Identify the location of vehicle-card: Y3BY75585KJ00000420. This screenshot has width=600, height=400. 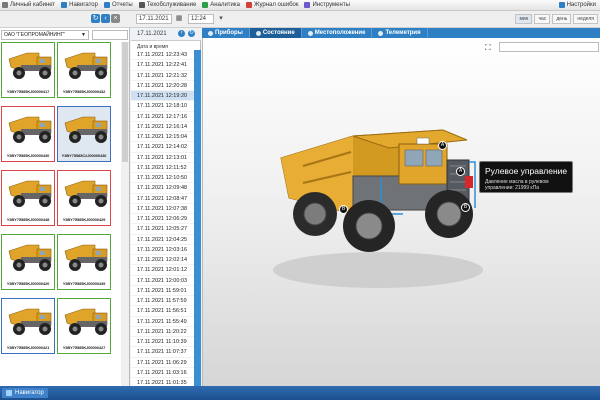
(28, 262).